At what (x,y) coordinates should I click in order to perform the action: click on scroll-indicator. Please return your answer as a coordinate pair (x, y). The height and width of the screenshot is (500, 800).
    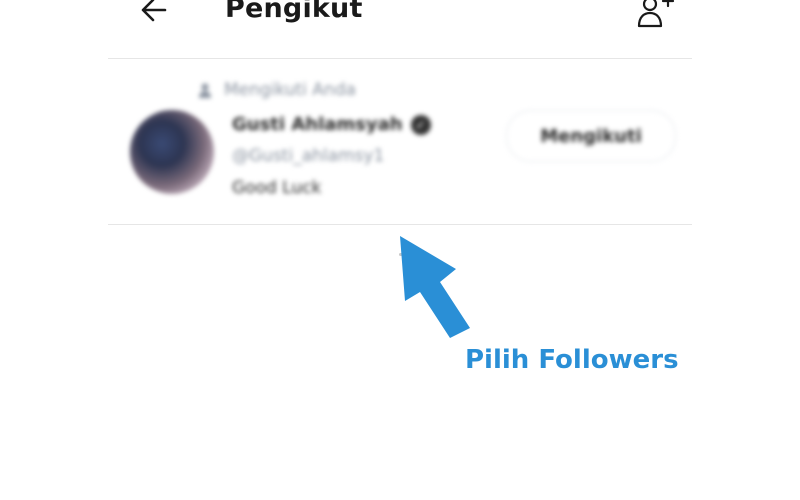
    Looking at the image, I should click on (402, 254).